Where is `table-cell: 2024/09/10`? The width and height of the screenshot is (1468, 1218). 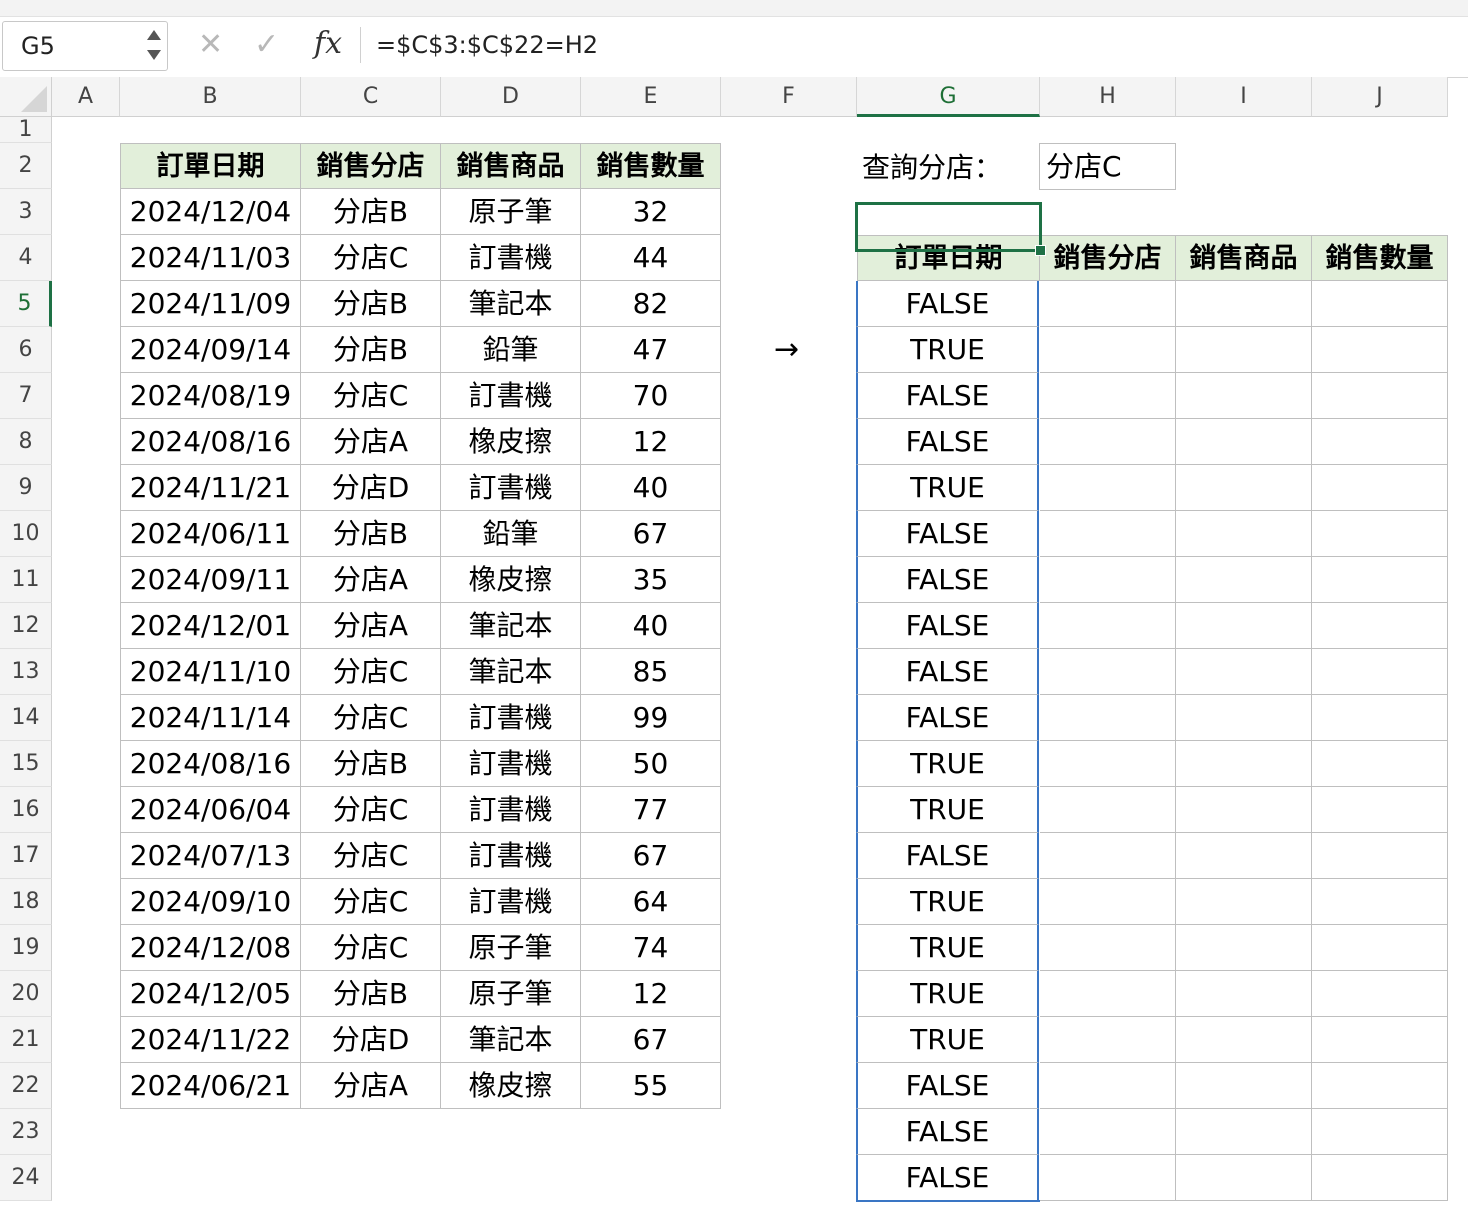
table-cell: 2024/09/10 is located at coordinates (210, 902).